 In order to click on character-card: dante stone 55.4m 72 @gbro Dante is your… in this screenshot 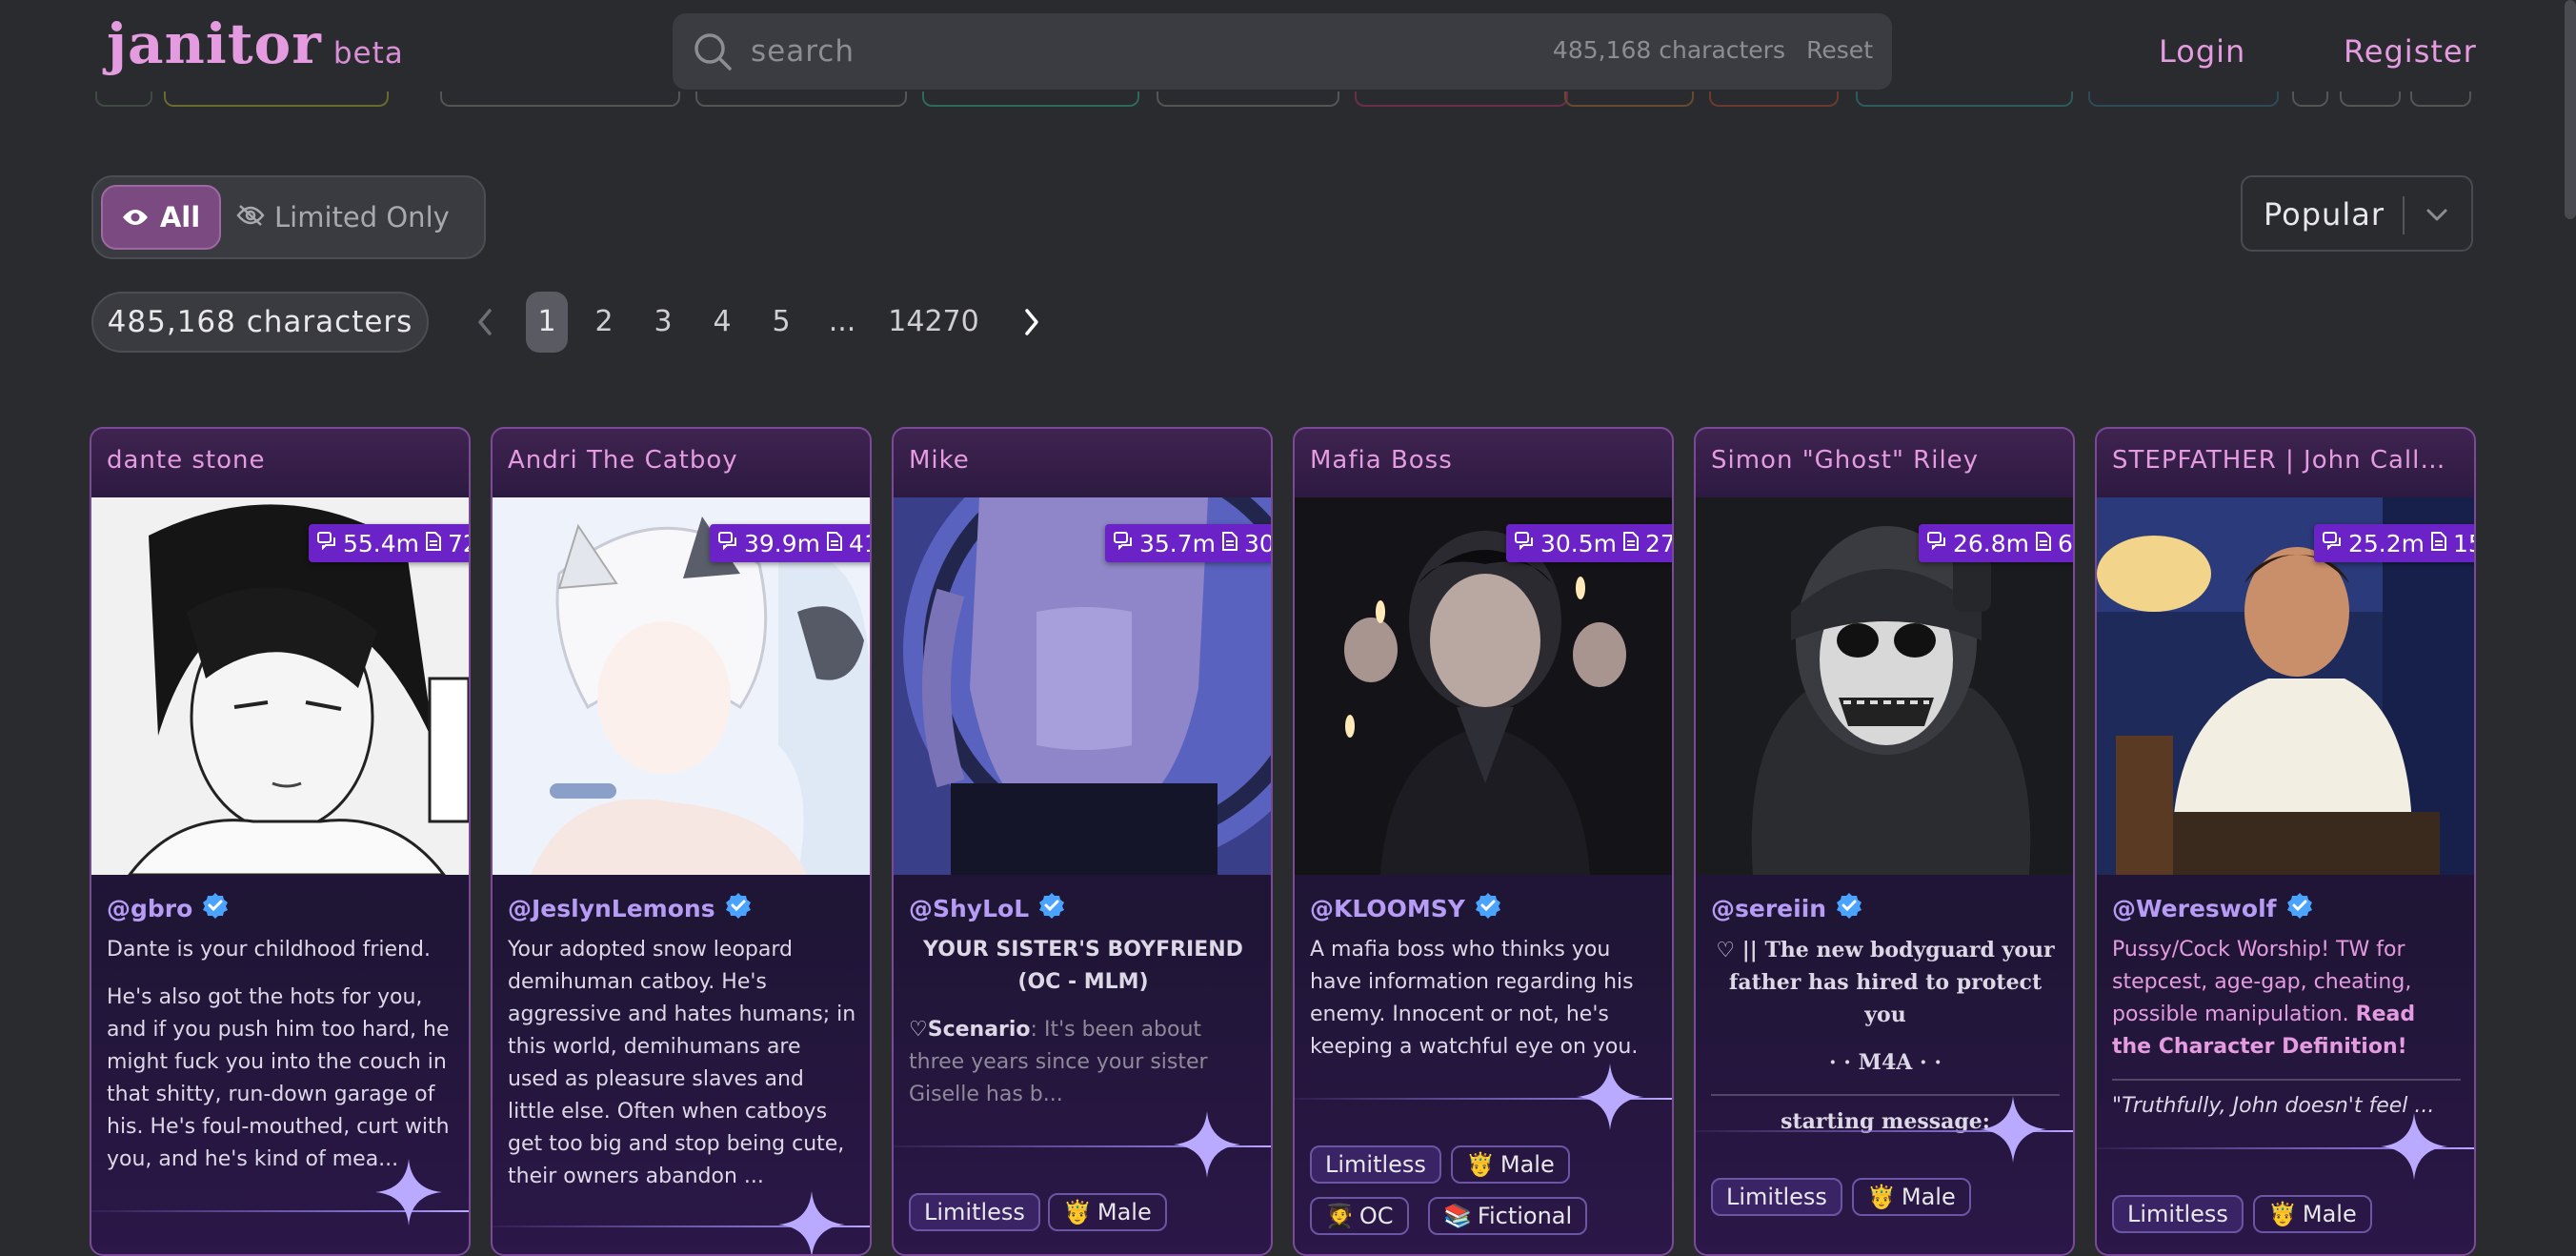, I will do `click(280, 841)`.